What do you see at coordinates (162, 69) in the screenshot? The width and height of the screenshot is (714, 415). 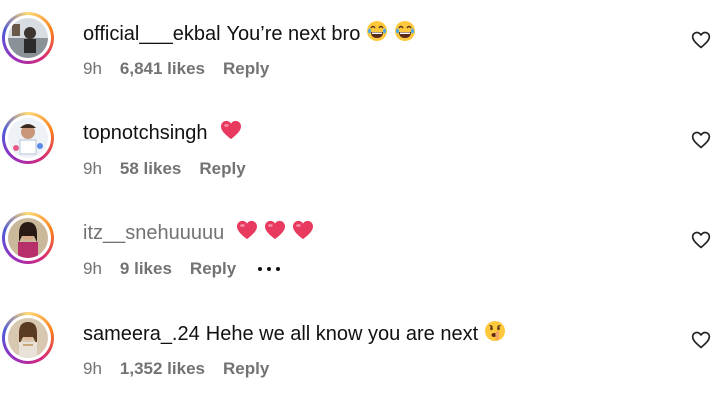 I see `comment-likes: 6,841 likes` at bounding box center [162, 69].